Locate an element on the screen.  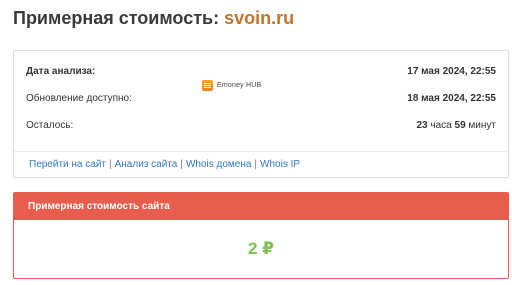
minutes-left: 59 is located at coordinates (460, 125).